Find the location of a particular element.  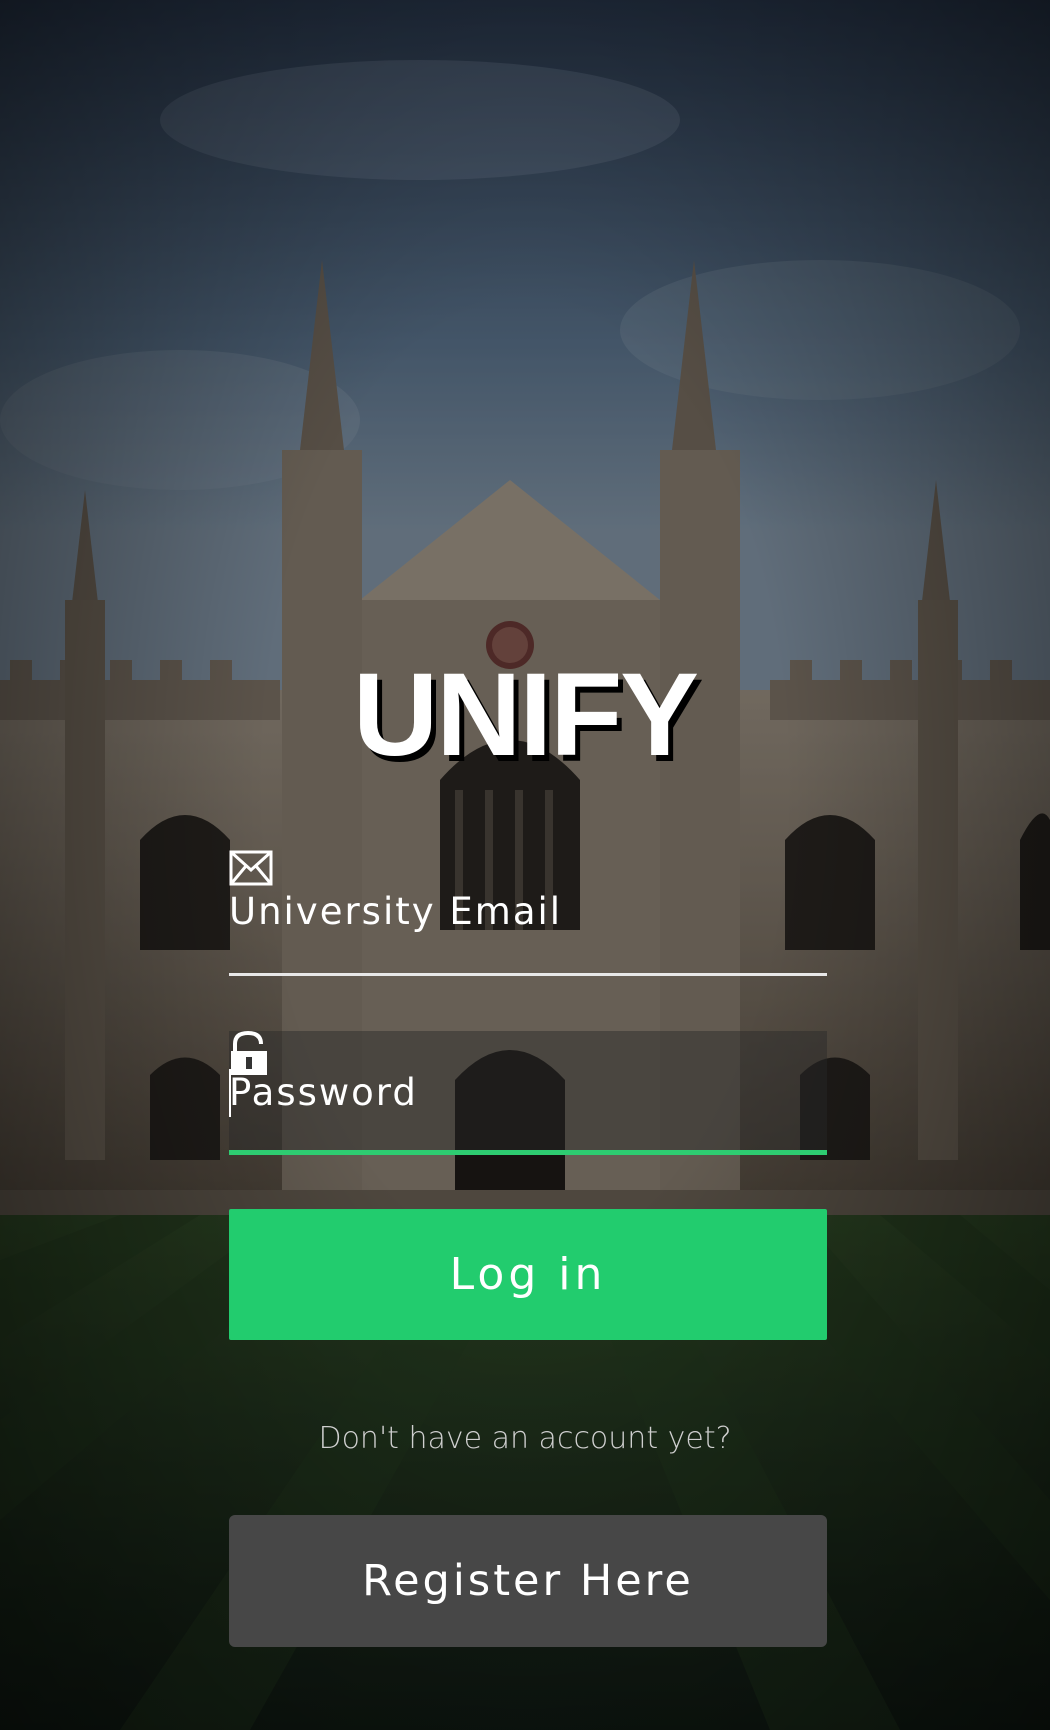

register-button: Register Here is located at coordinates (528, 1581).